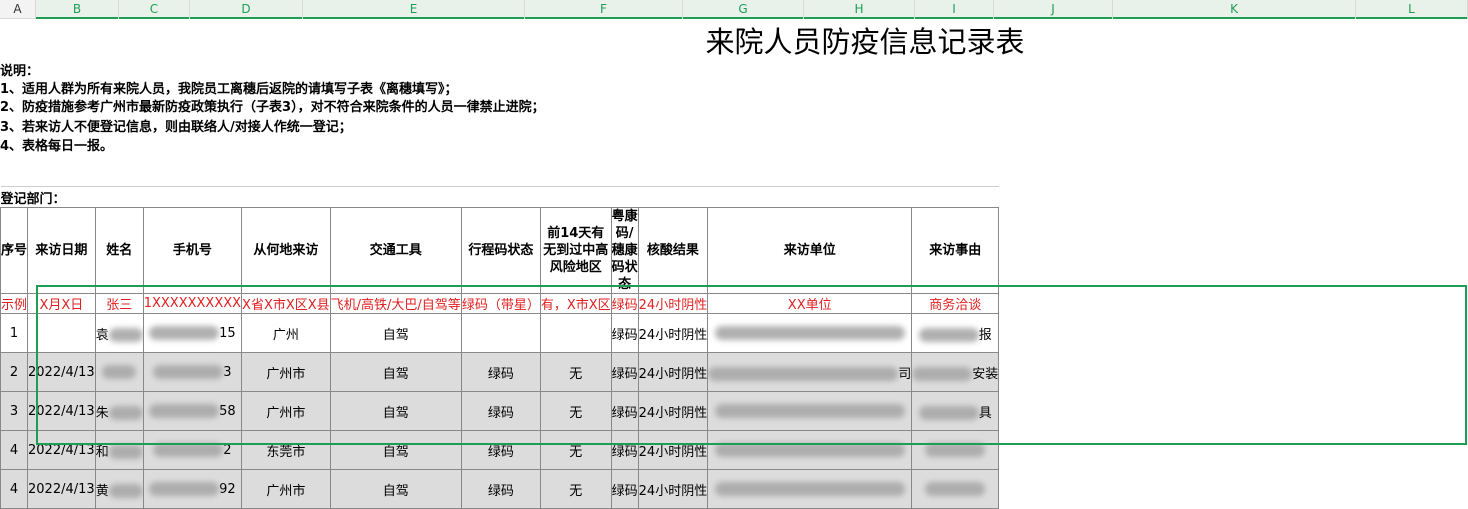 The height and width of the screenshot is (509, 1468). Describe the element at coordinates (664, 197) in the screenshot. I see `department-value-cell` at that location.